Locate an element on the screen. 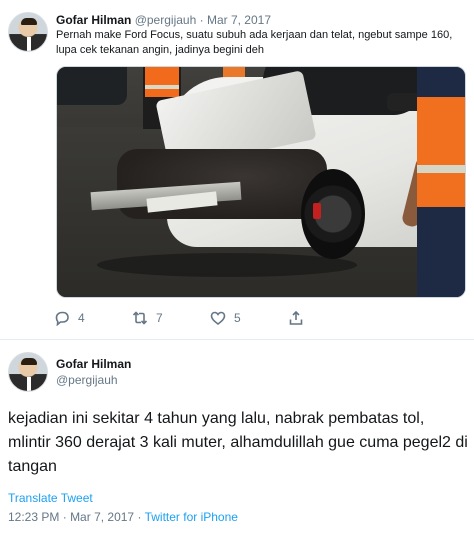 The image size is (474, 543). retweet-icon is located at coordinates (140, 318).